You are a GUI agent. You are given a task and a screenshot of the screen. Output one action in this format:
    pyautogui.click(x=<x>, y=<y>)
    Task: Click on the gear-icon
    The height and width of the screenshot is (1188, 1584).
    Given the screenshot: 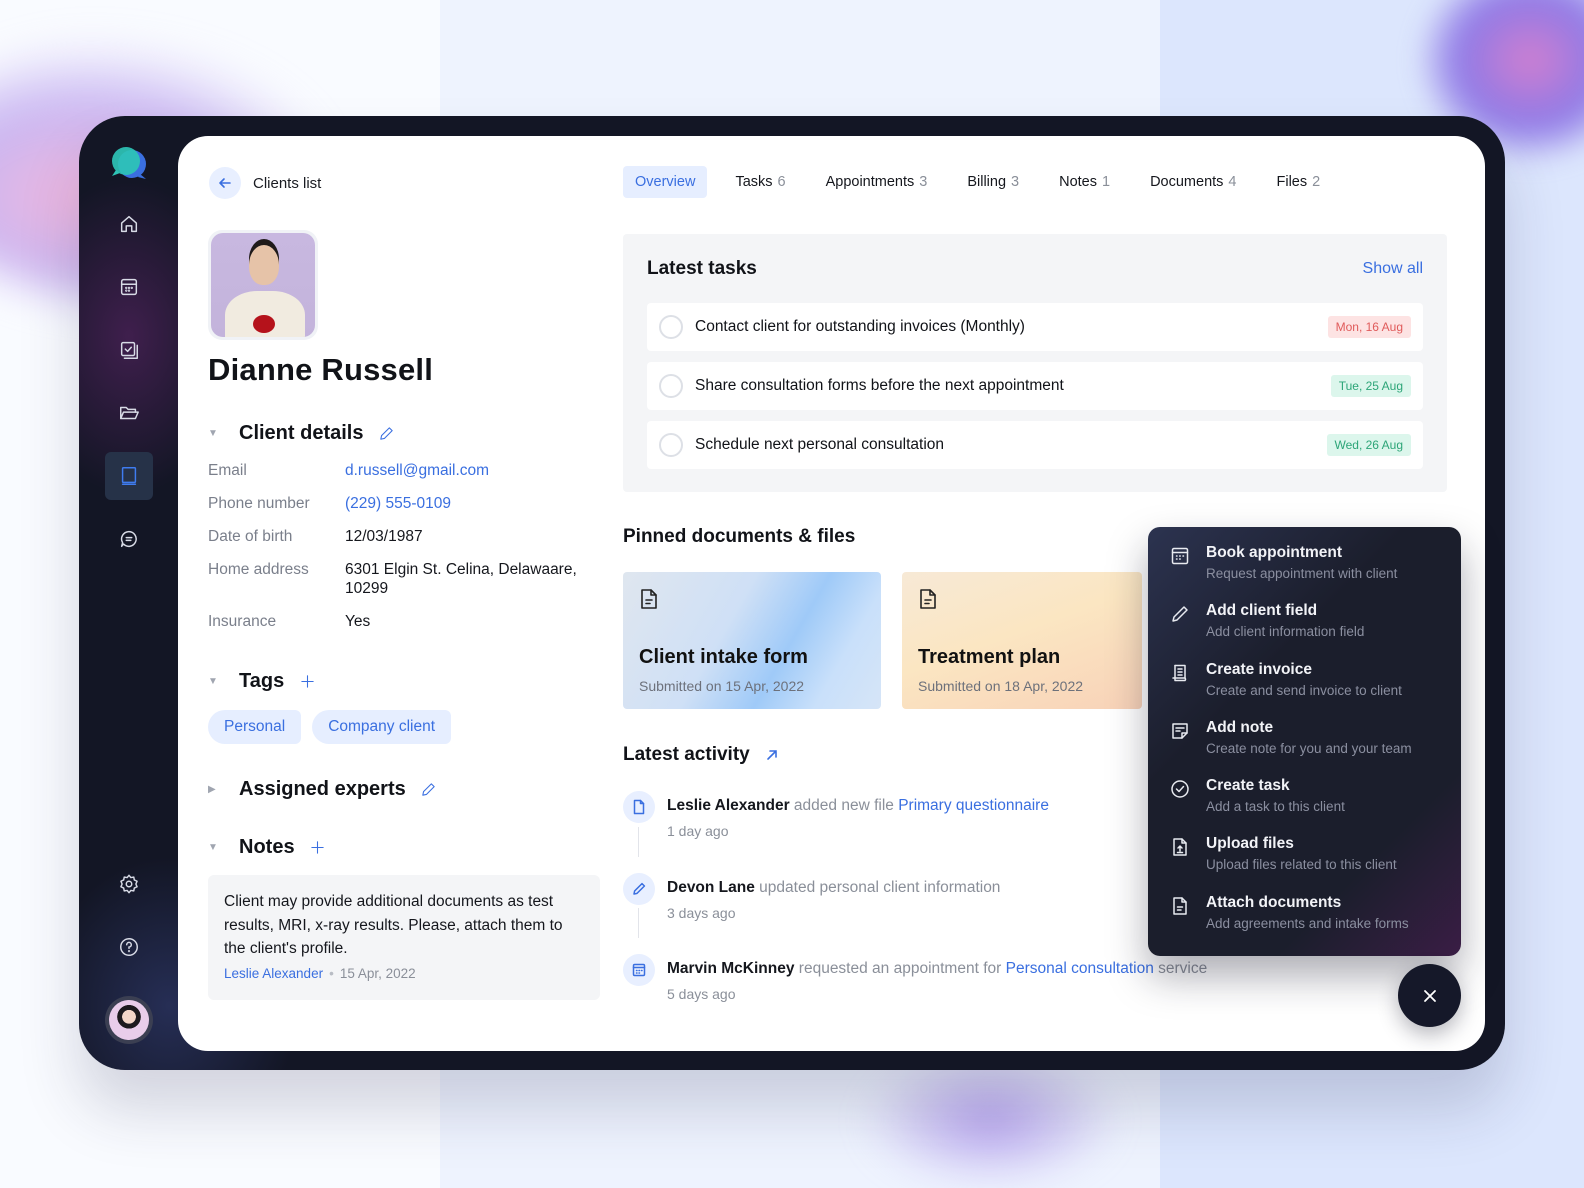 What is the action you would take?
    pyautogui.click(x=129, y=884)
    